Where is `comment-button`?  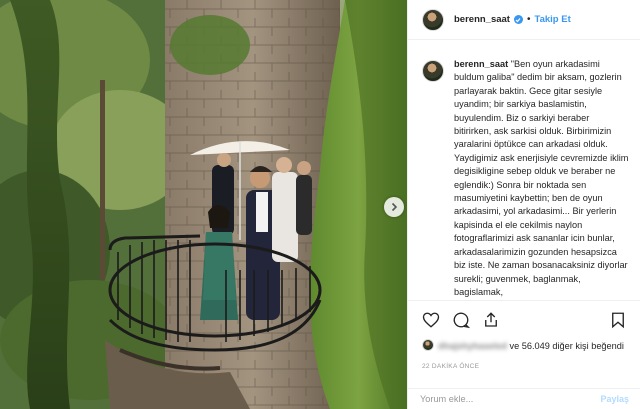
comment-button is located at coordinates (461, 320).